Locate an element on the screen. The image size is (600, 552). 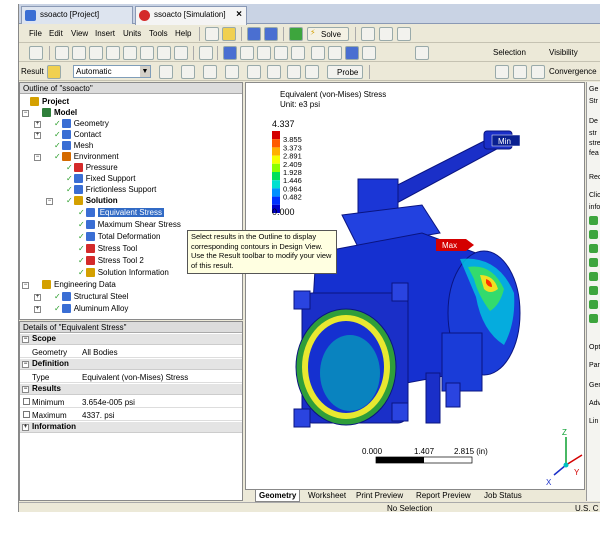
tab-job-status: Job Status is located at coordinates (503, 496).